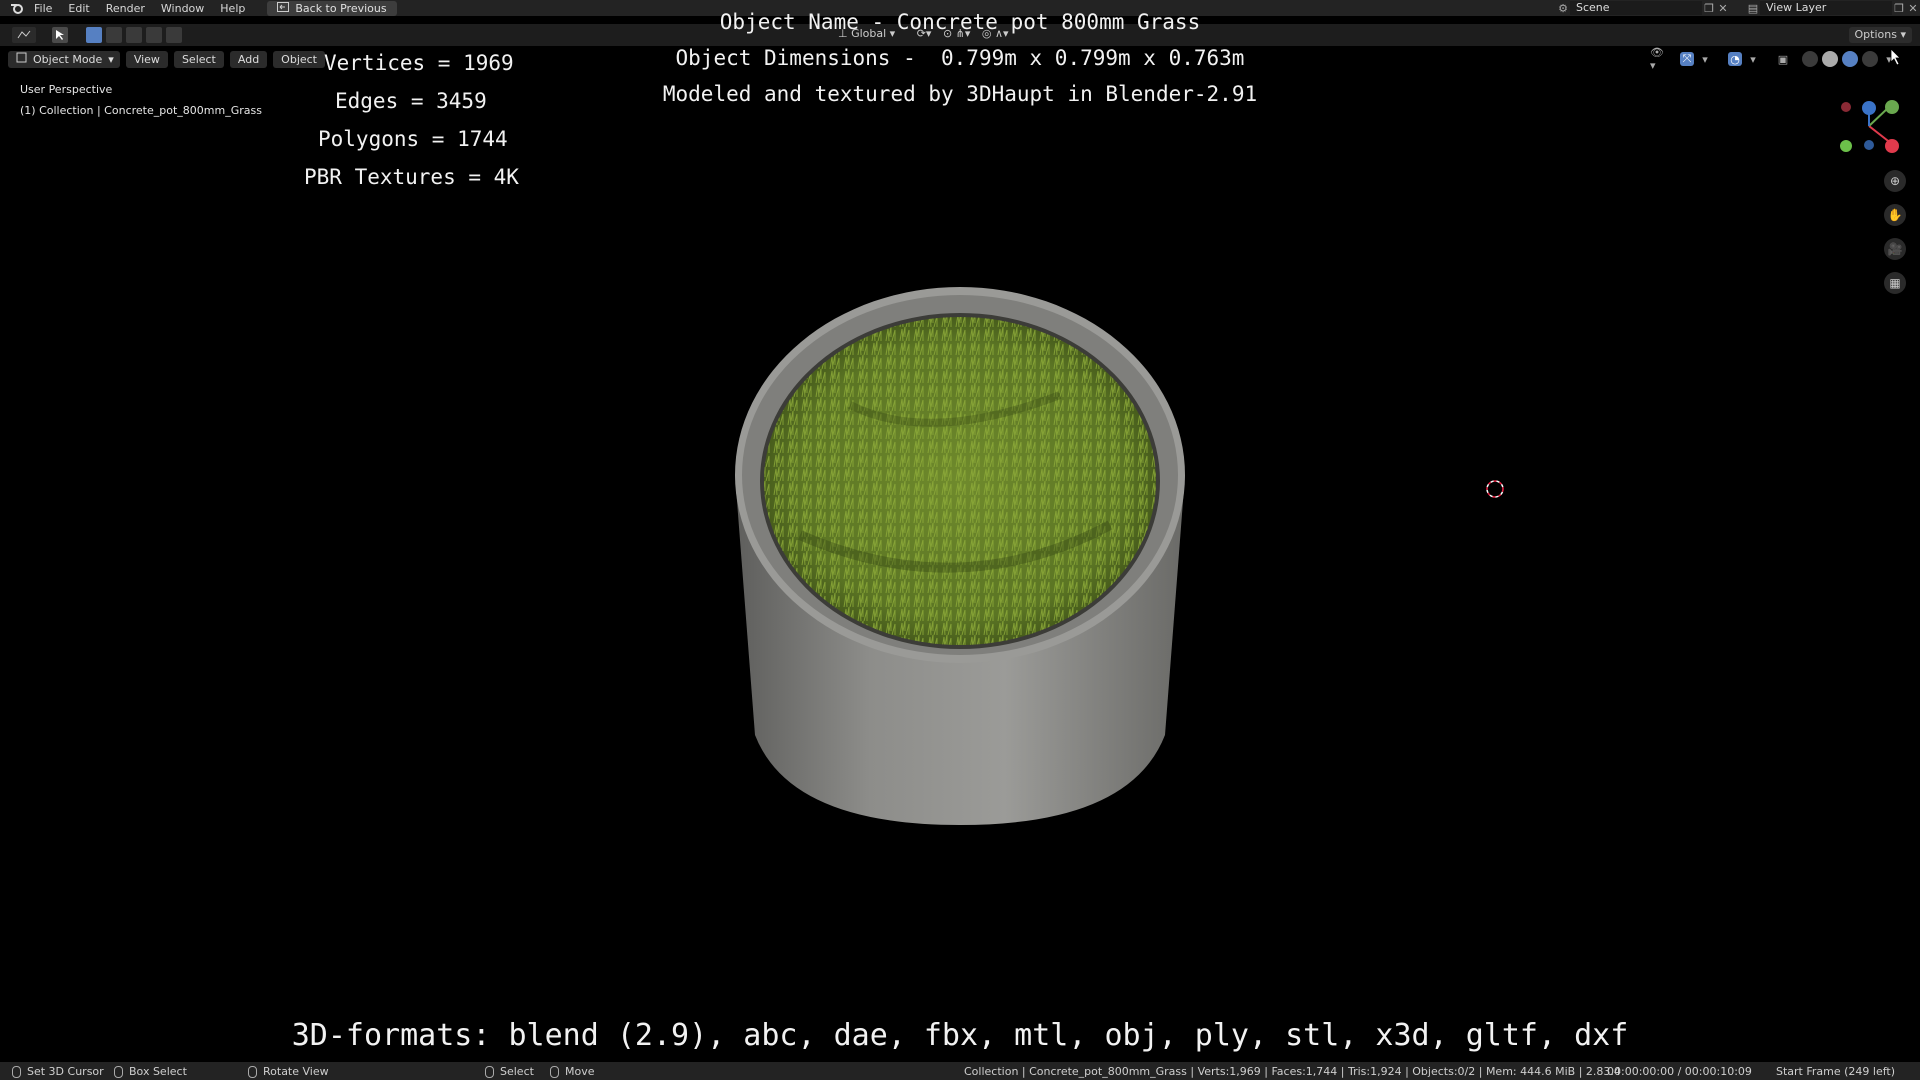 This screenshot has width=1920, height=1080. Describe the element at coordinates (16, 1071) in the screenshot. I see `mouse-left-icon` at that location.